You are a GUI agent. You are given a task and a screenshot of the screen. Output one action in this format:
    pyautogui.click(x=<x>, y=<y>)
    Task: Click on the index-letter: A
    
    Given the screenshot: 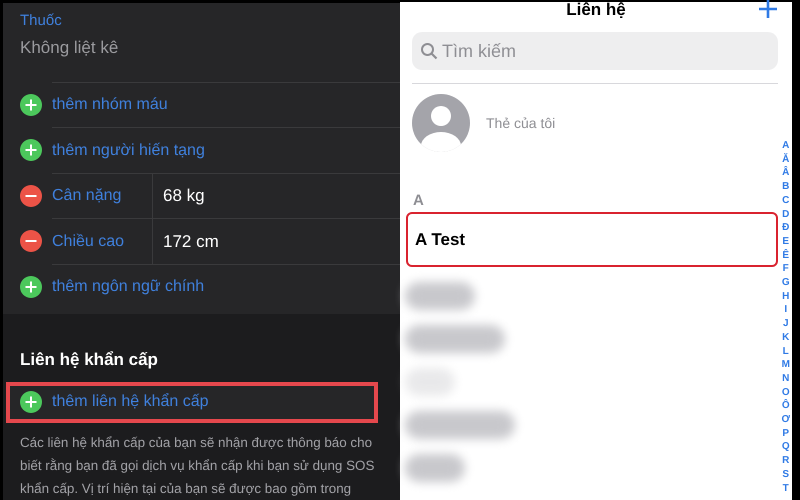 What is the action you would take?
    pyautogui.click(x=786, y=146)
    